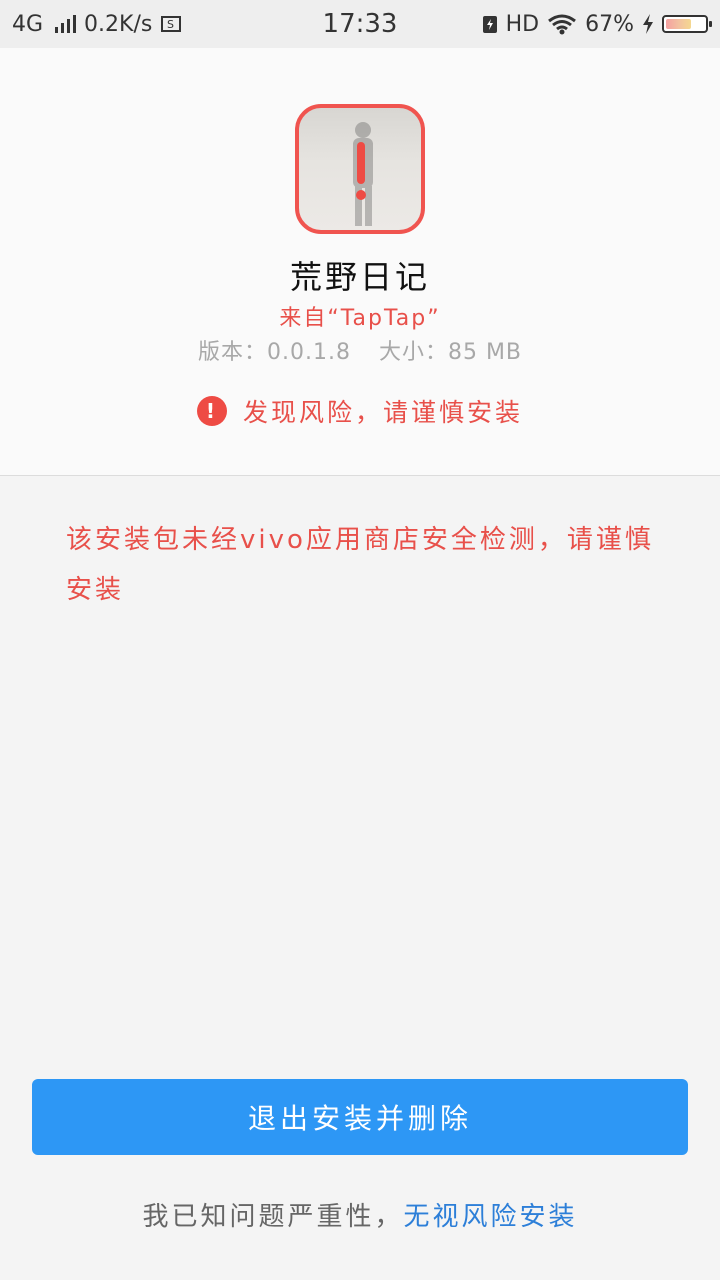 This screenshot has height=1280, width=720. I want to click on alert-mark-icon, so click(361, 163).